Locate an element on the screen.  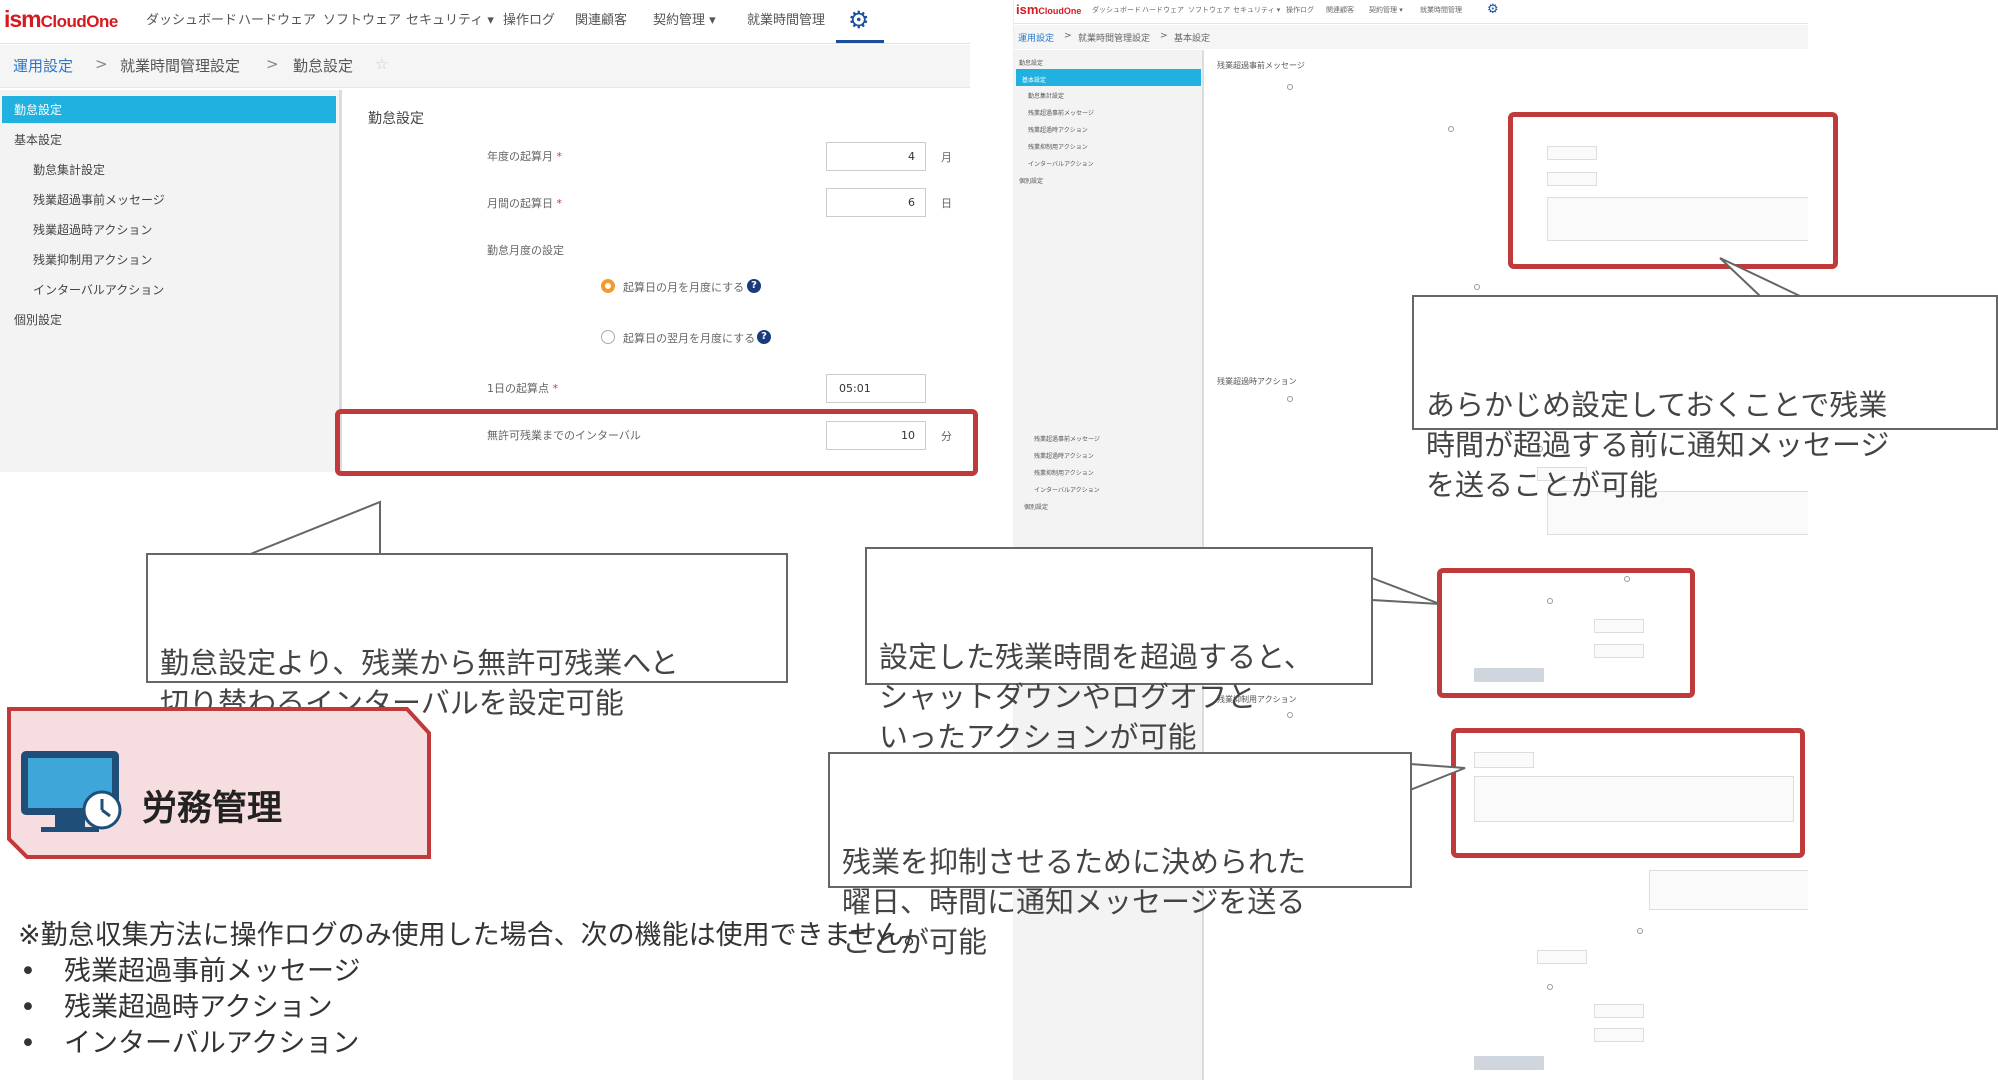
callout-interval: 勤怠設定より、残業から無許可残業へと 切り替わるインターバルを設定可能 is located at coordinates (467, 636).